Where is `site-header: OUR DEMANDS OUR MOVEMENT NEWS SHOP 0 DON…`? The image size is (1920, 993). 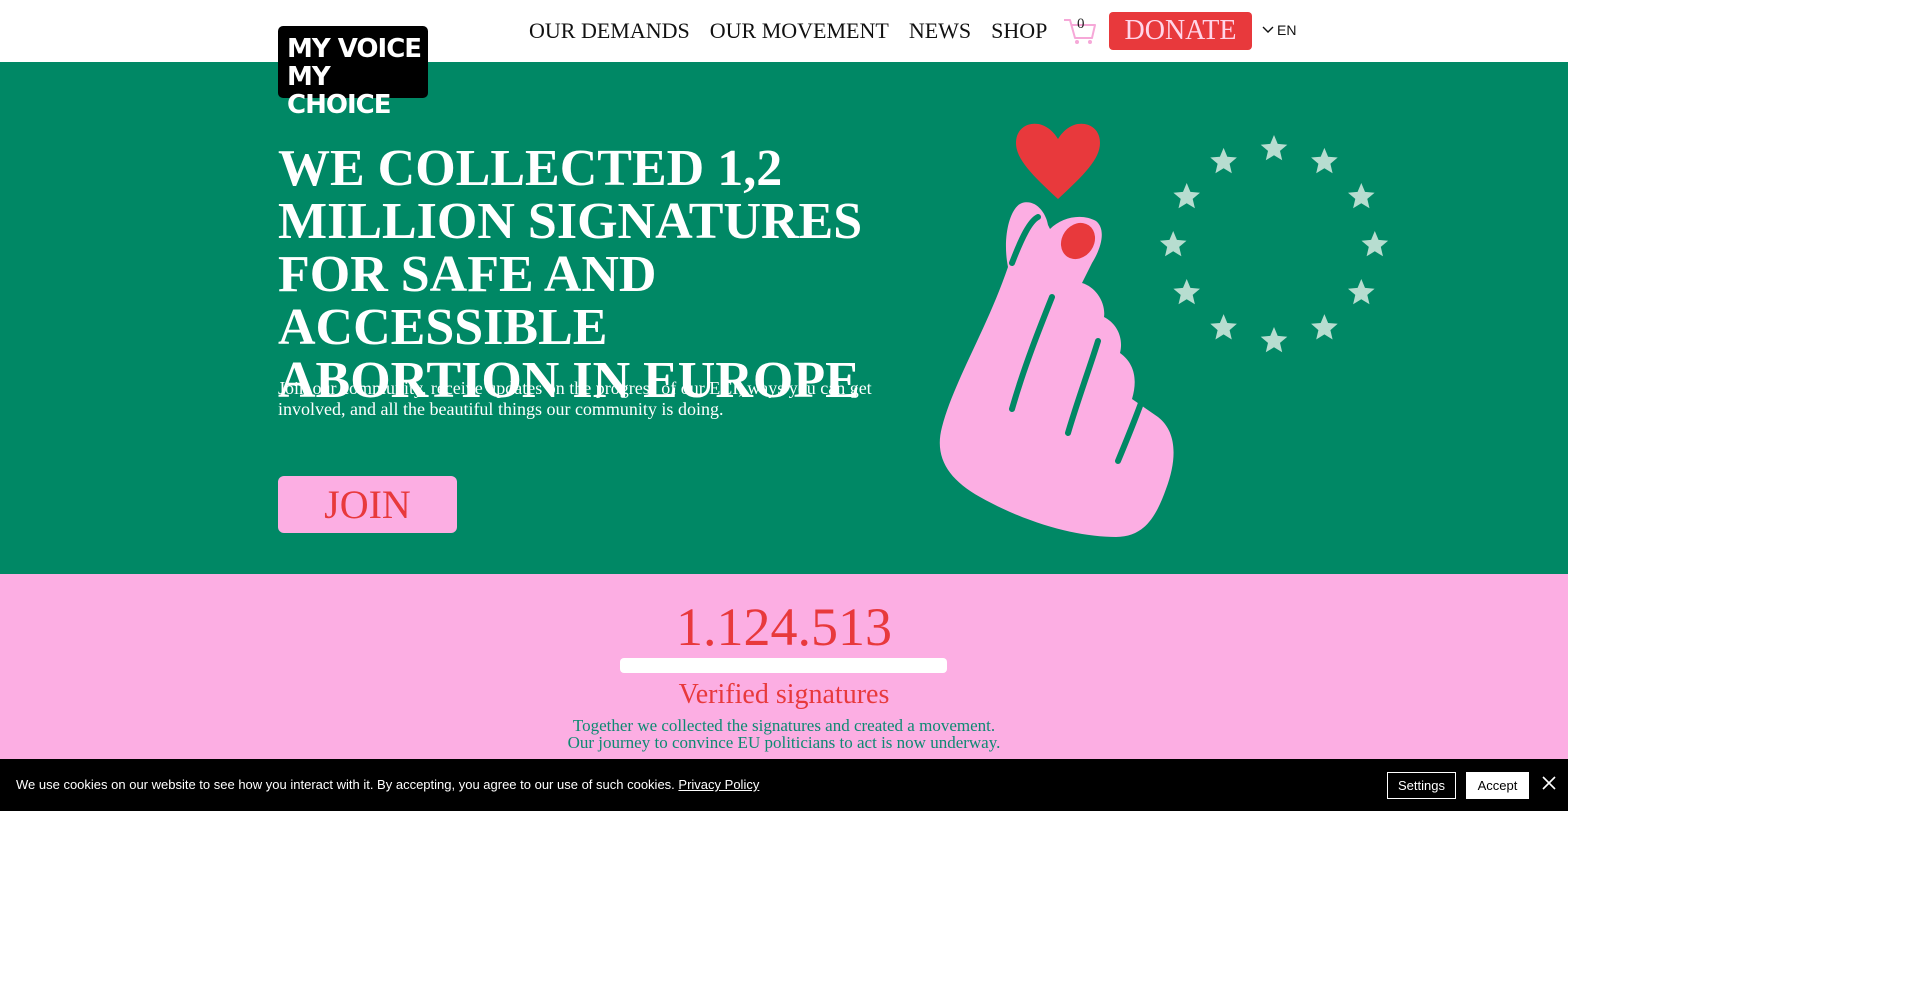
site-header: OUR DEMANDS OUR MOVEMENT NEWS SHOP 0 DON… is located at coordinates (784, 31).